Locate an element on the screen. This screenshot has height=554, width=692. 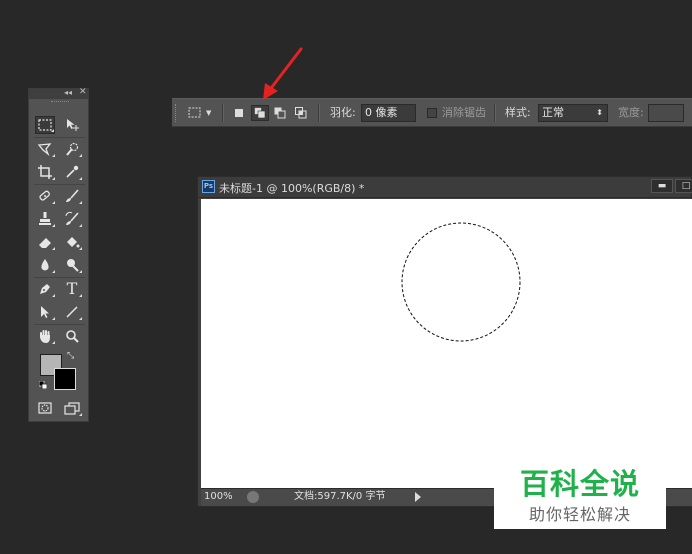
tool-preset-picker: ▼ is located at coordinates (199, 113).